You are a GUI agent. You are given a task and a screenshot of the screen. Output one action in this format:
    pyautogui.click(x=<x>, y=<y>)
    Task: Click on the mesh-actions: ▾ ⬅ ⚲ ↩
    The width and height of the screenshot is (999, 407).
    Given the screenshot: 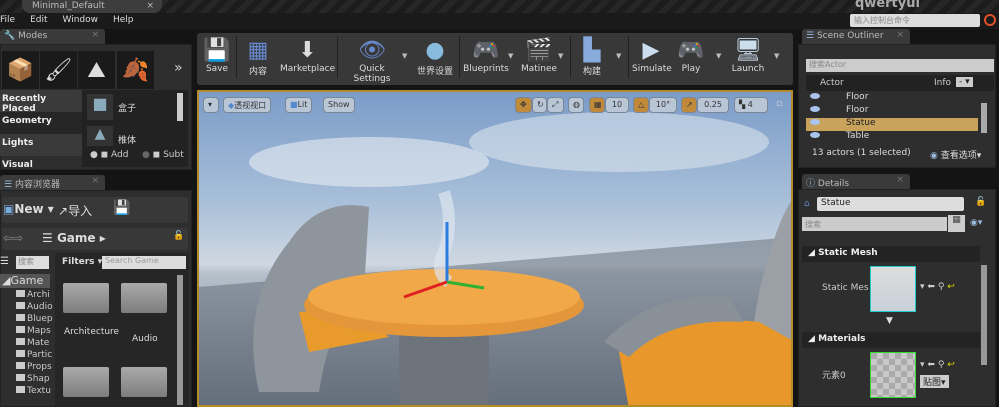 What is the action you would take?
    pyautogui.click(x=937, y=287)
    